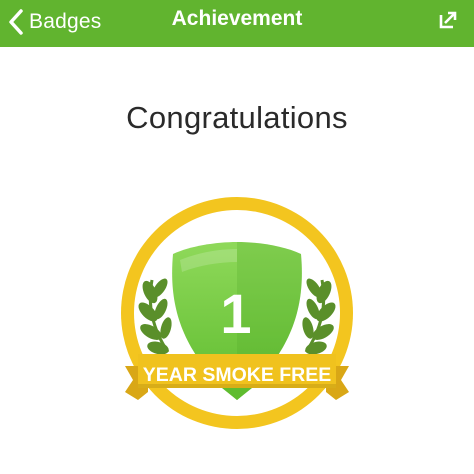  I want to click on ribbon-text: YEAR SMOKE FREE, so click(237, 375).